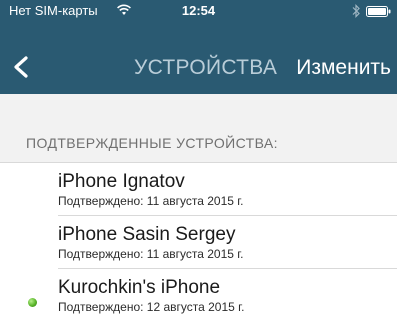 The width and height of the screenshot is (397, 321). I want to click on online-status-icon, so click(32, 302).